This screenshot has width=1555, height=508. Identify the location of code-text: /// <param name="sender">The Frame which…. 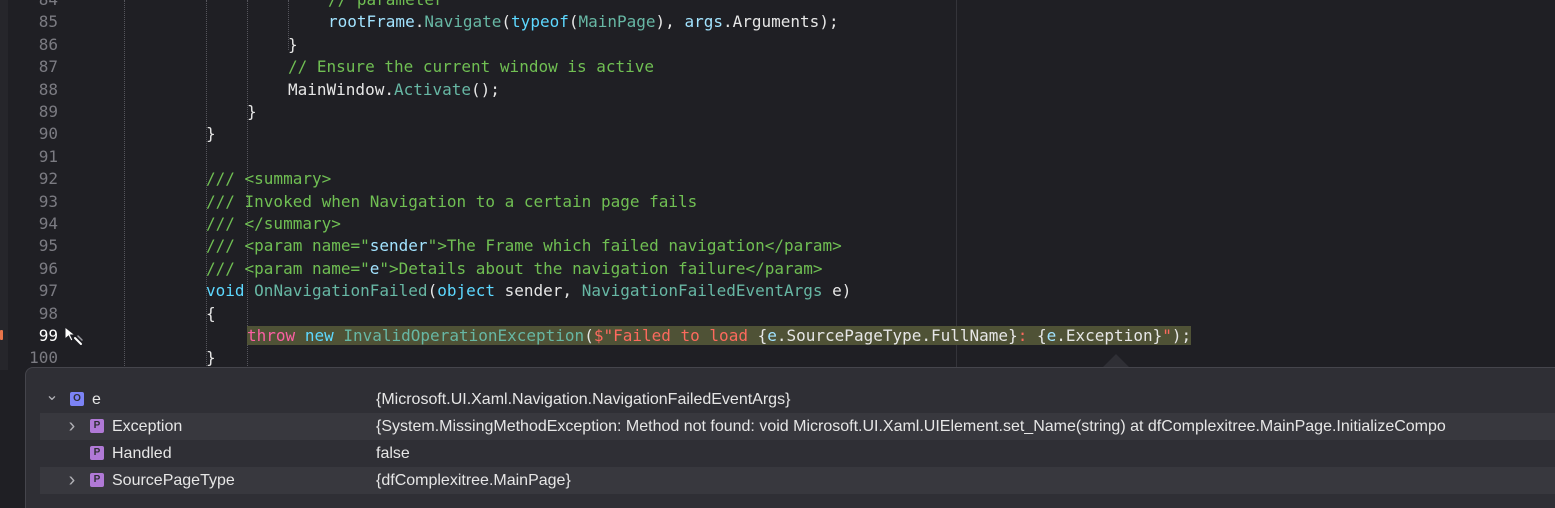
(524, 246).